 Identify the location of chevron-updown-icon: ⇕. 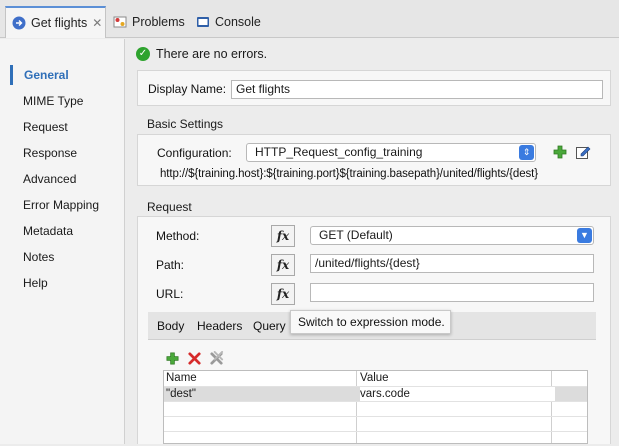
(526, 152).